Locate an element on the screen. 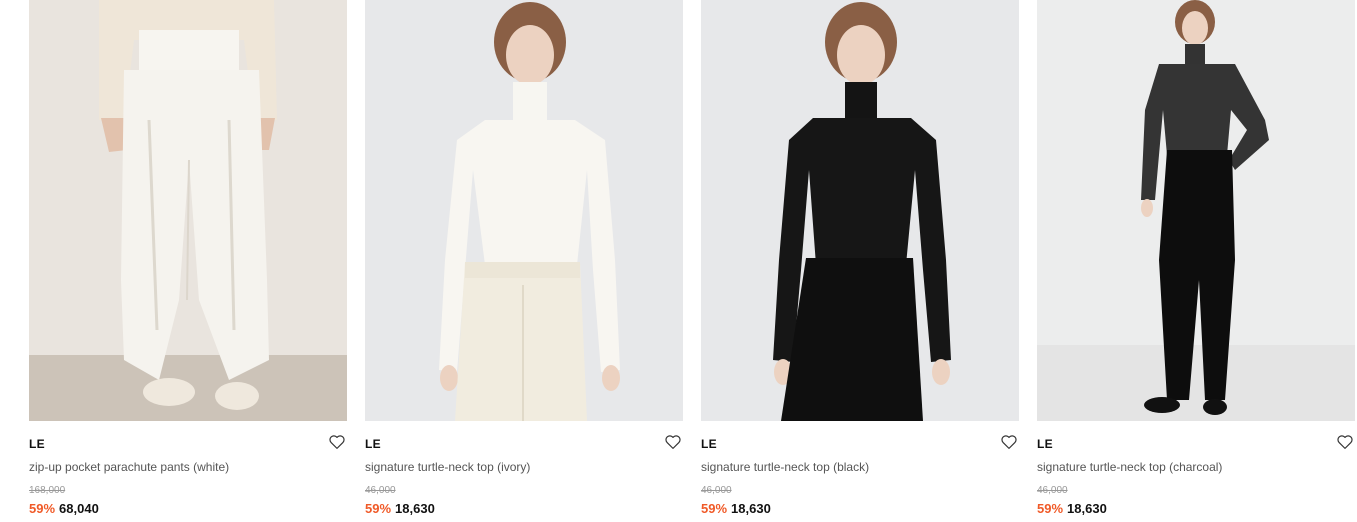 Image resolution: width=1357 pixels, height=522 pixels. price-row: 59% 68,040 is located at coordinates (64, 508).